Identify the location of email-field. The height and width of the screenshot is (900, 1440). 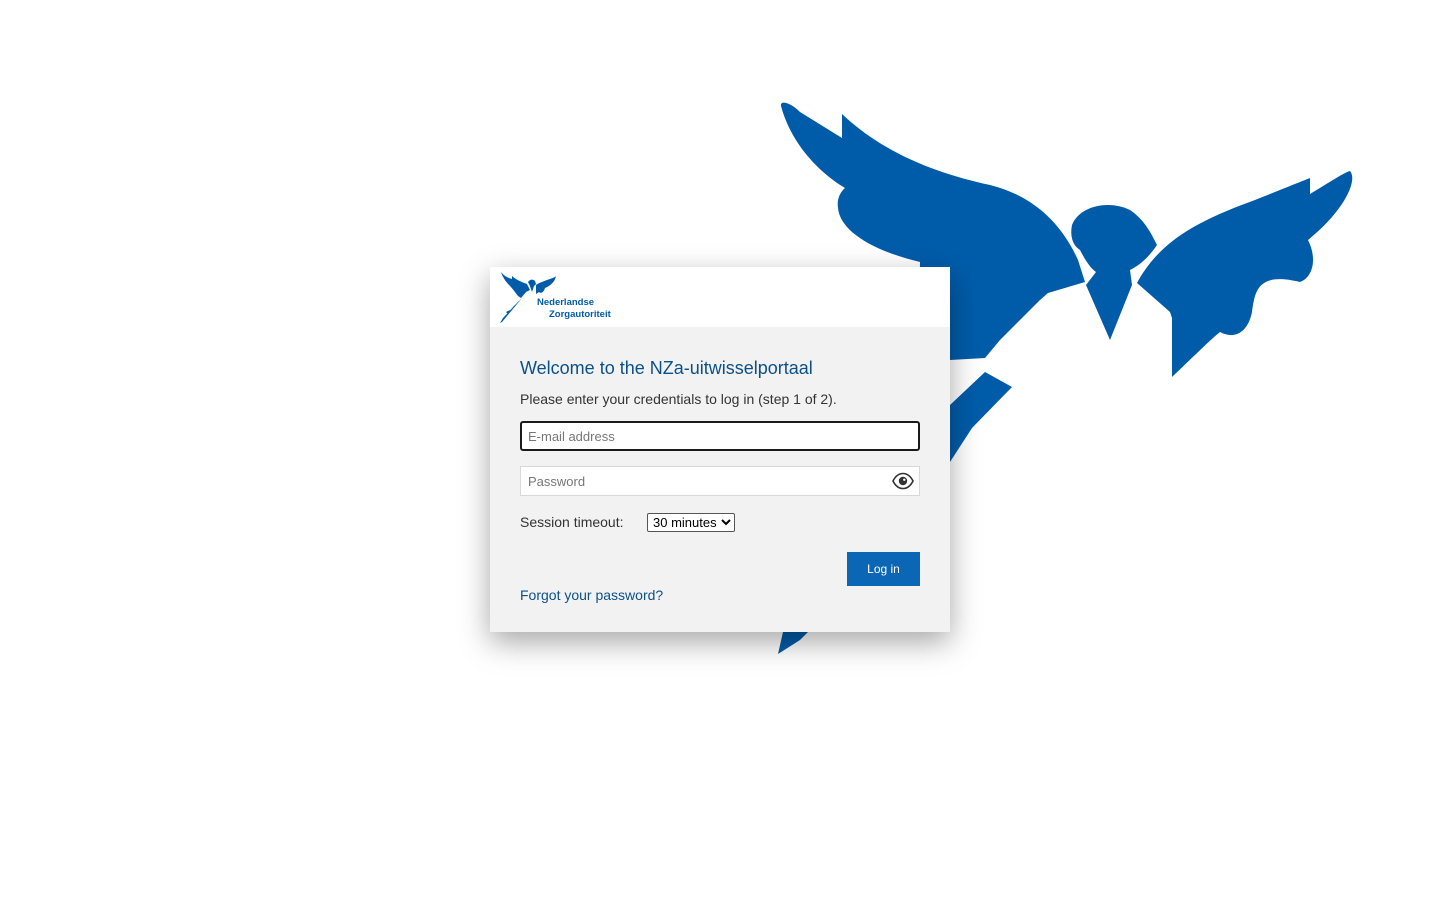
(720, 436).